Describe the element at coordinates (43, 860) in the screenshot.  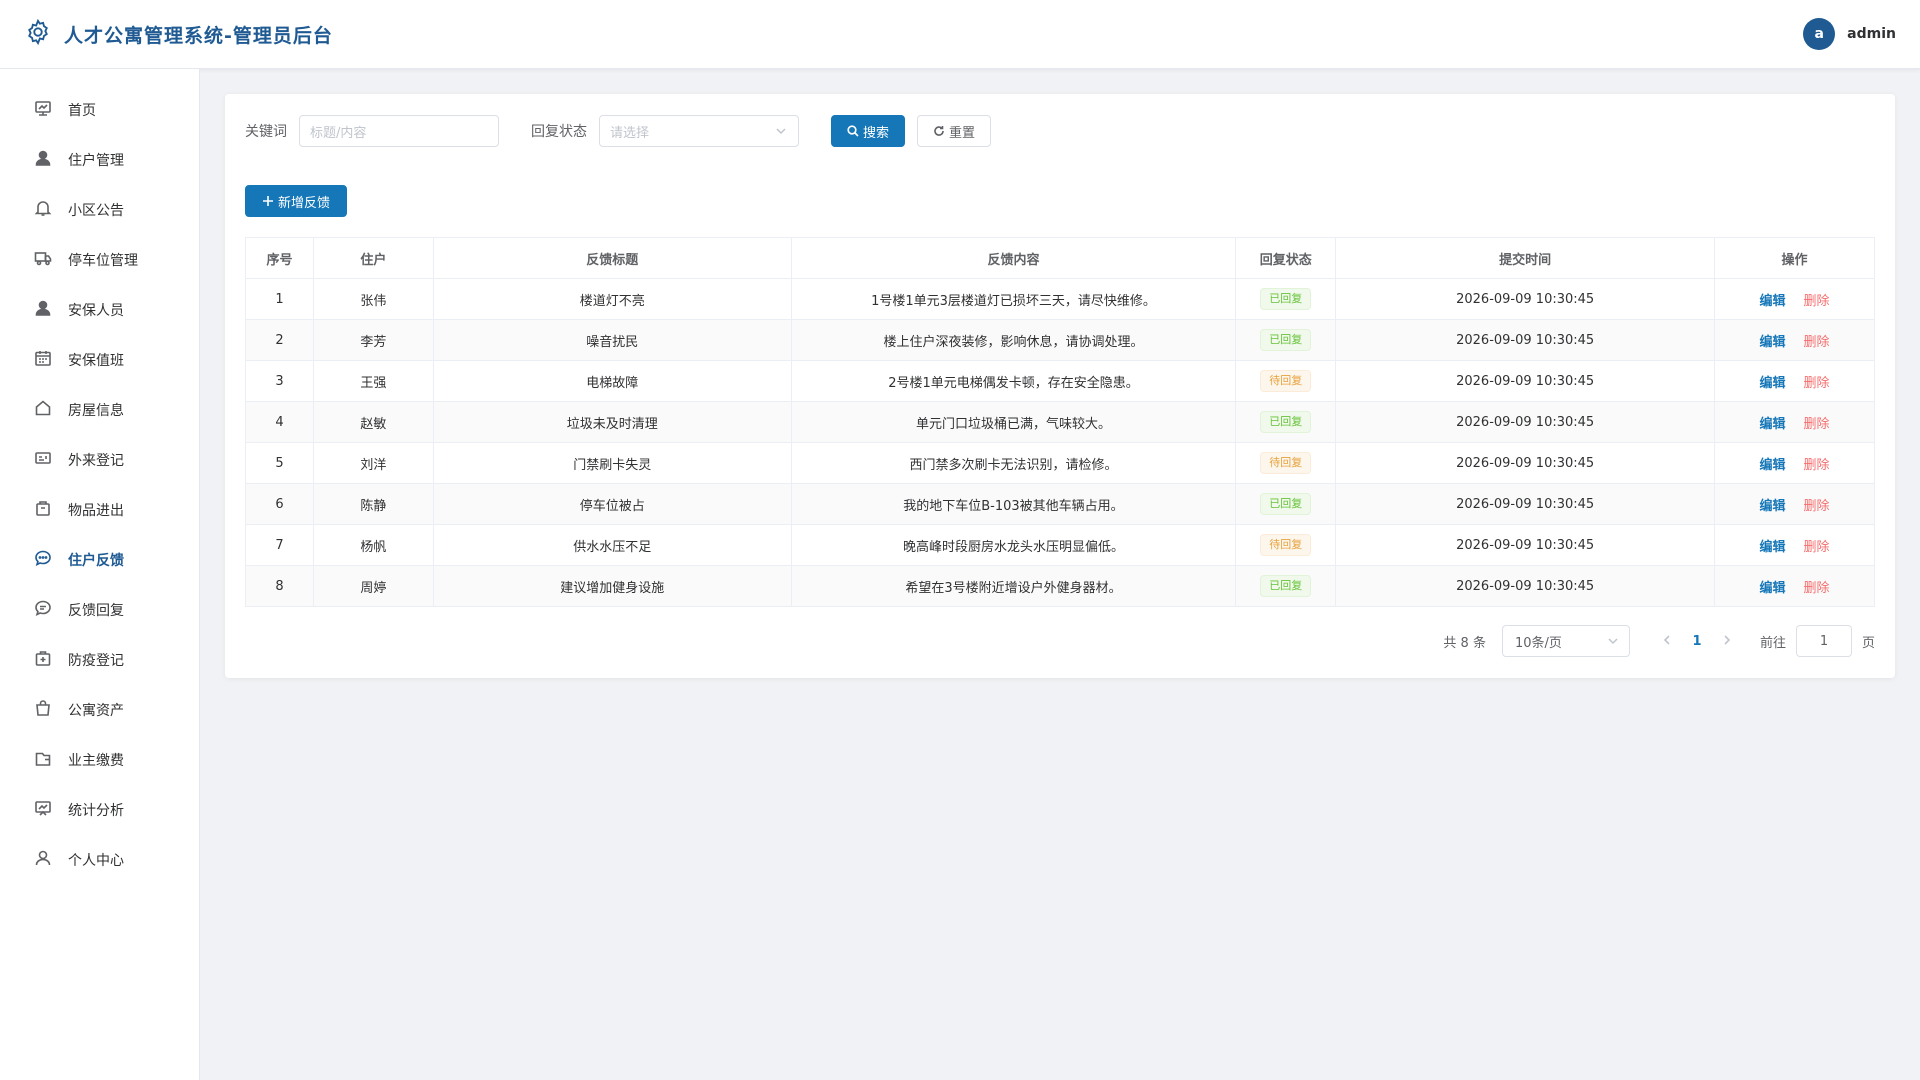
I see `user-icon` at that location.